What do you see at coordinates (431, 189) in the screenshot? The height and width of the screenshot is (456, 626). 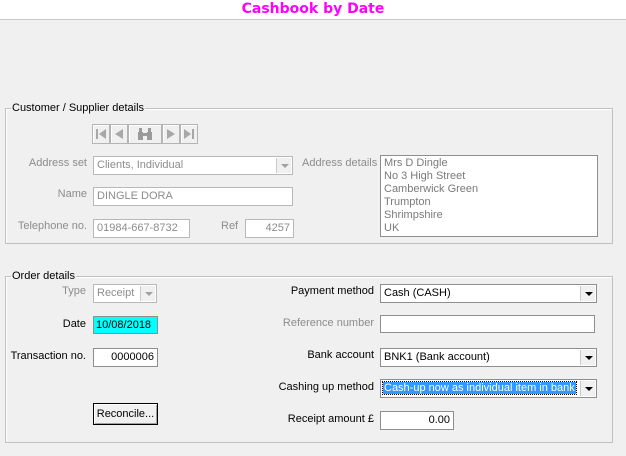 I see `address-line: Camberwick Green` at bounding box center [431, 189].